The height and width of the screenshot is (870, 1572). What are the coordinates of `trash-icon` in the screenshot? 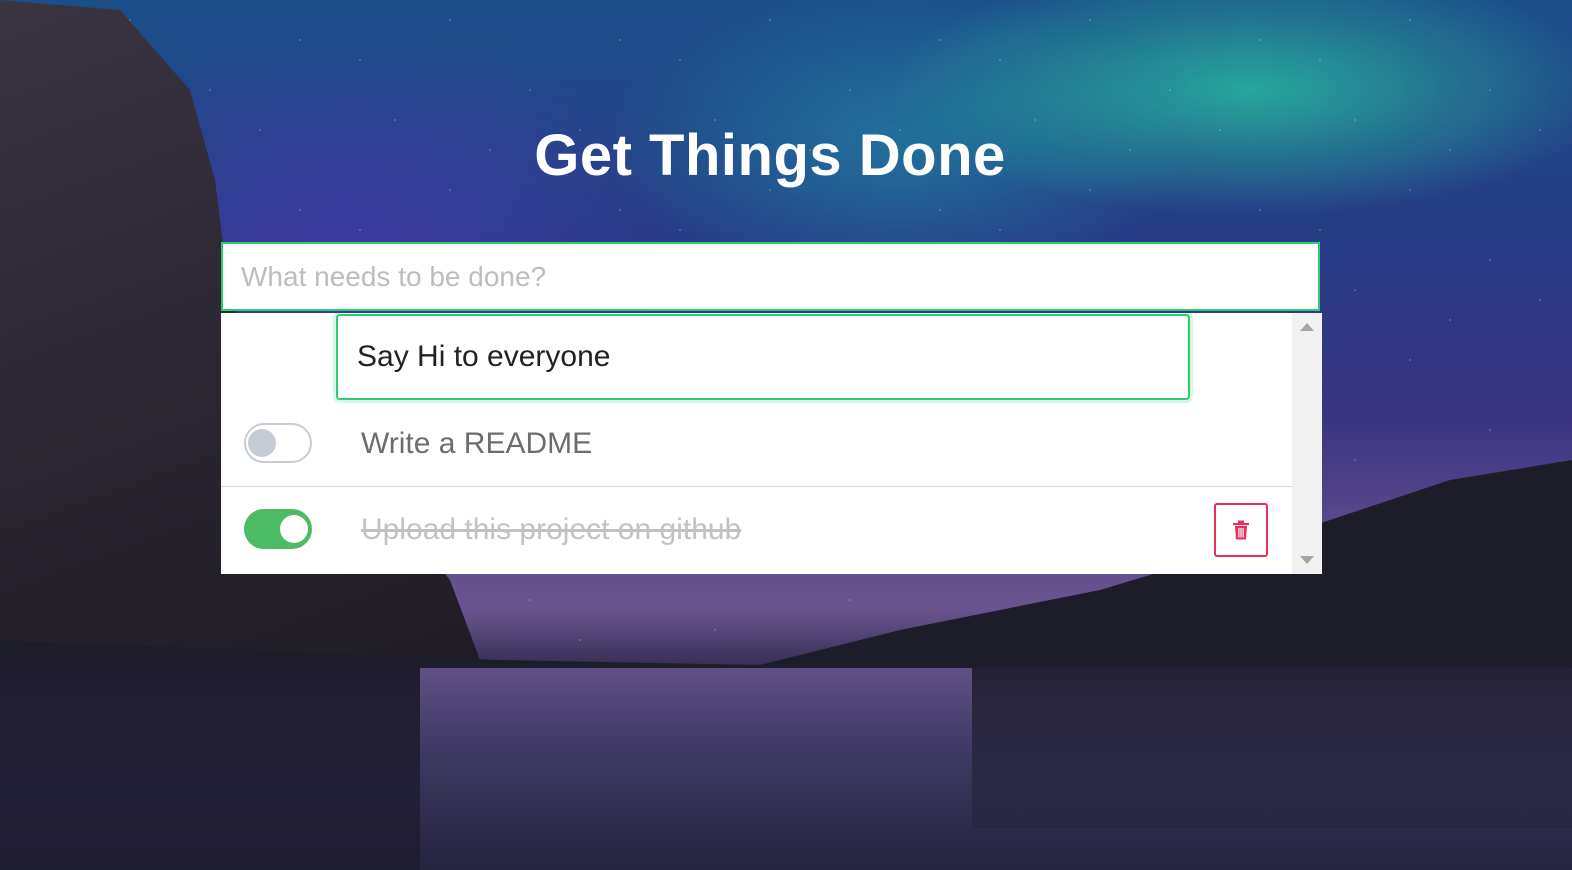 It's located at (1241, 530).